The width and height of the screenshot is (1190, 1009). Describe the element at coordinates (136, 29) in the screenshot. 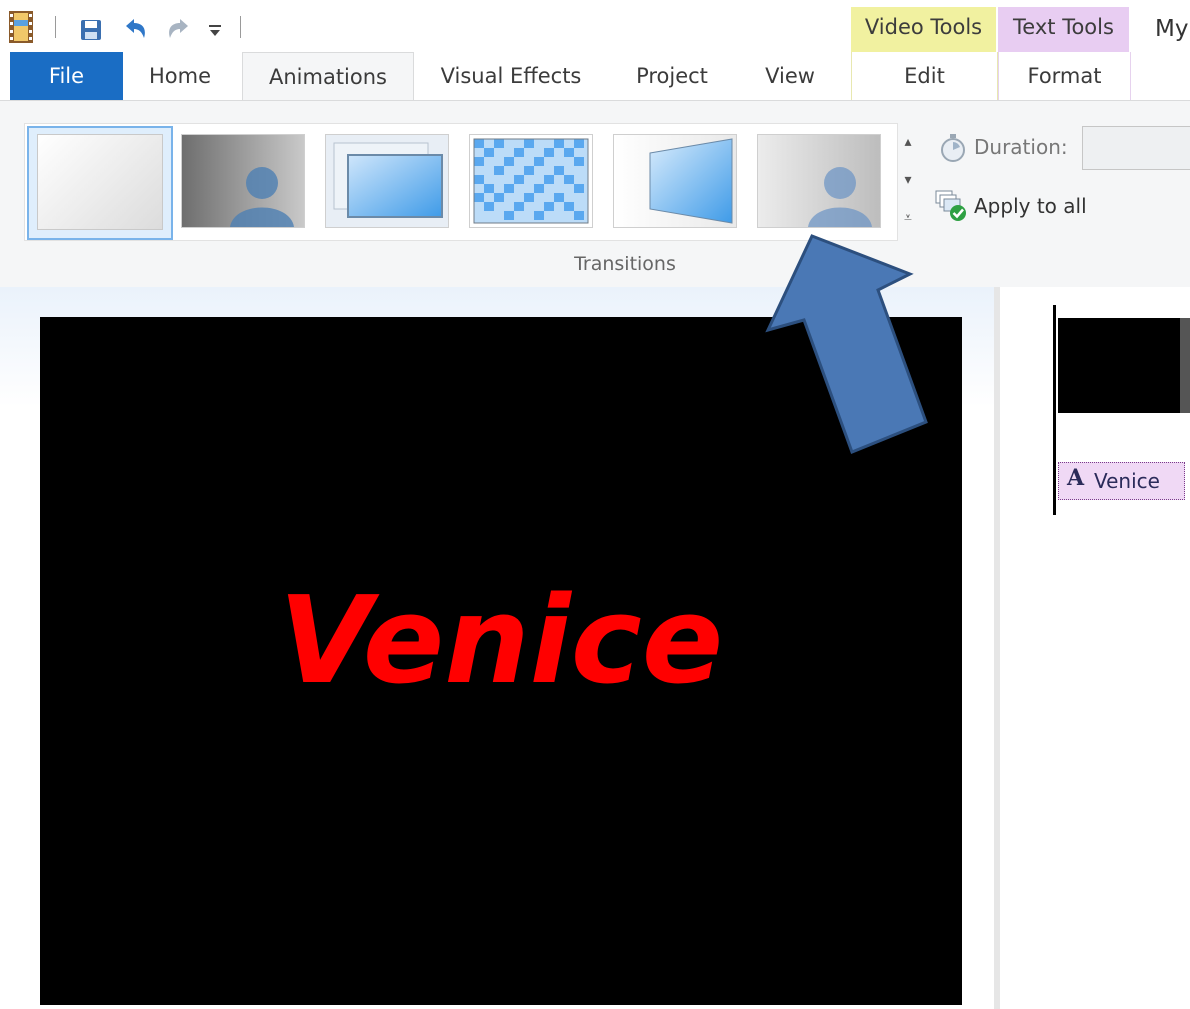

I see `undo-icon` at that location.